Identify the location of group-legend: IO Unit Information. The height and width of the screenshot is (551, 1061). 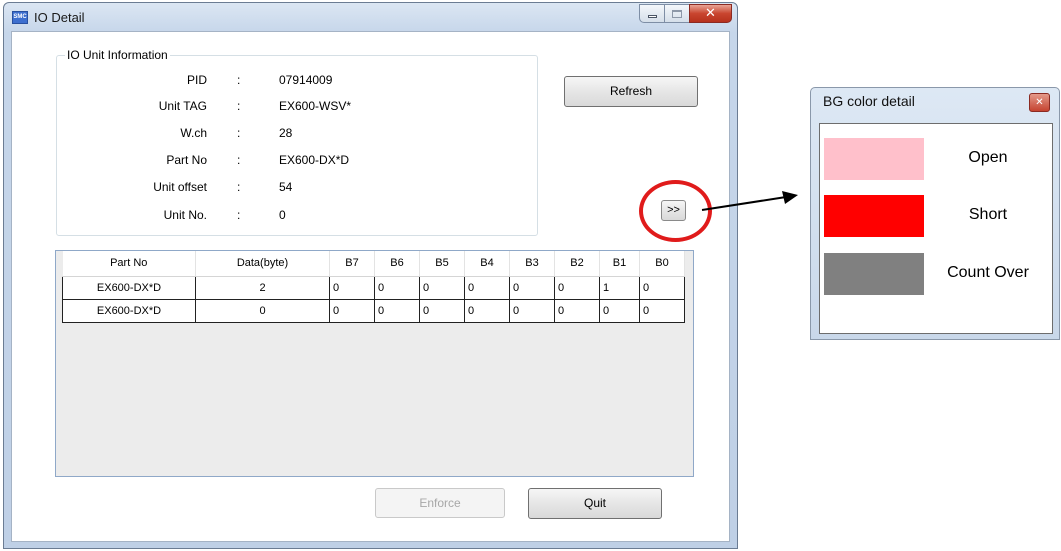
(117, 55).